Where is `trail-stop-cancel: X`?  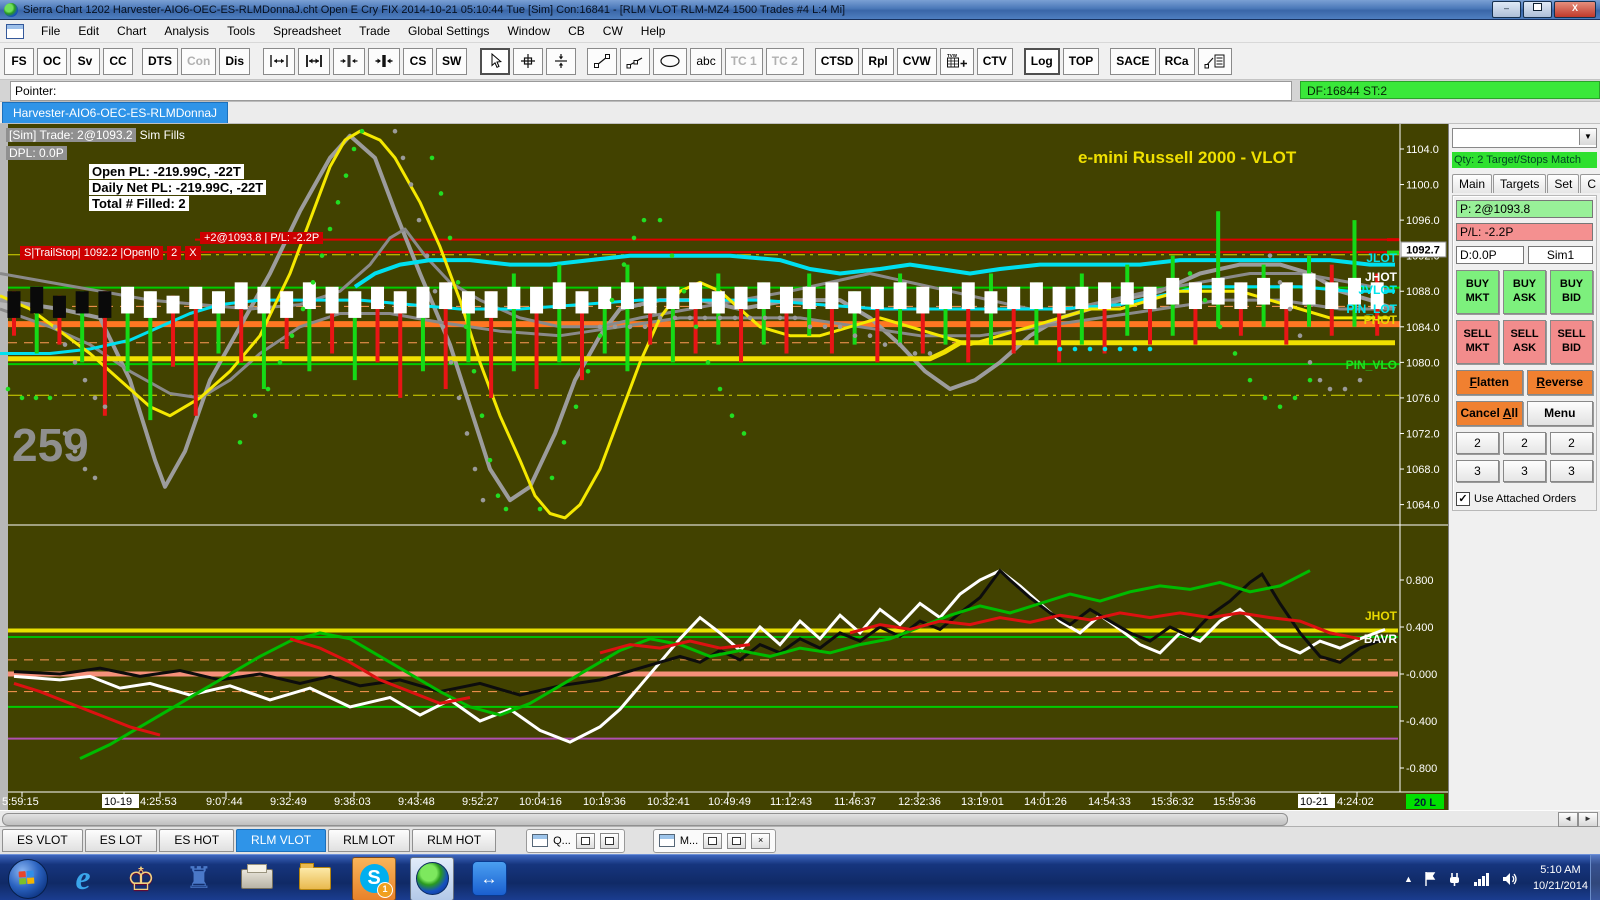
trail-stop-cancel: X is located at coordinates (193, 253).